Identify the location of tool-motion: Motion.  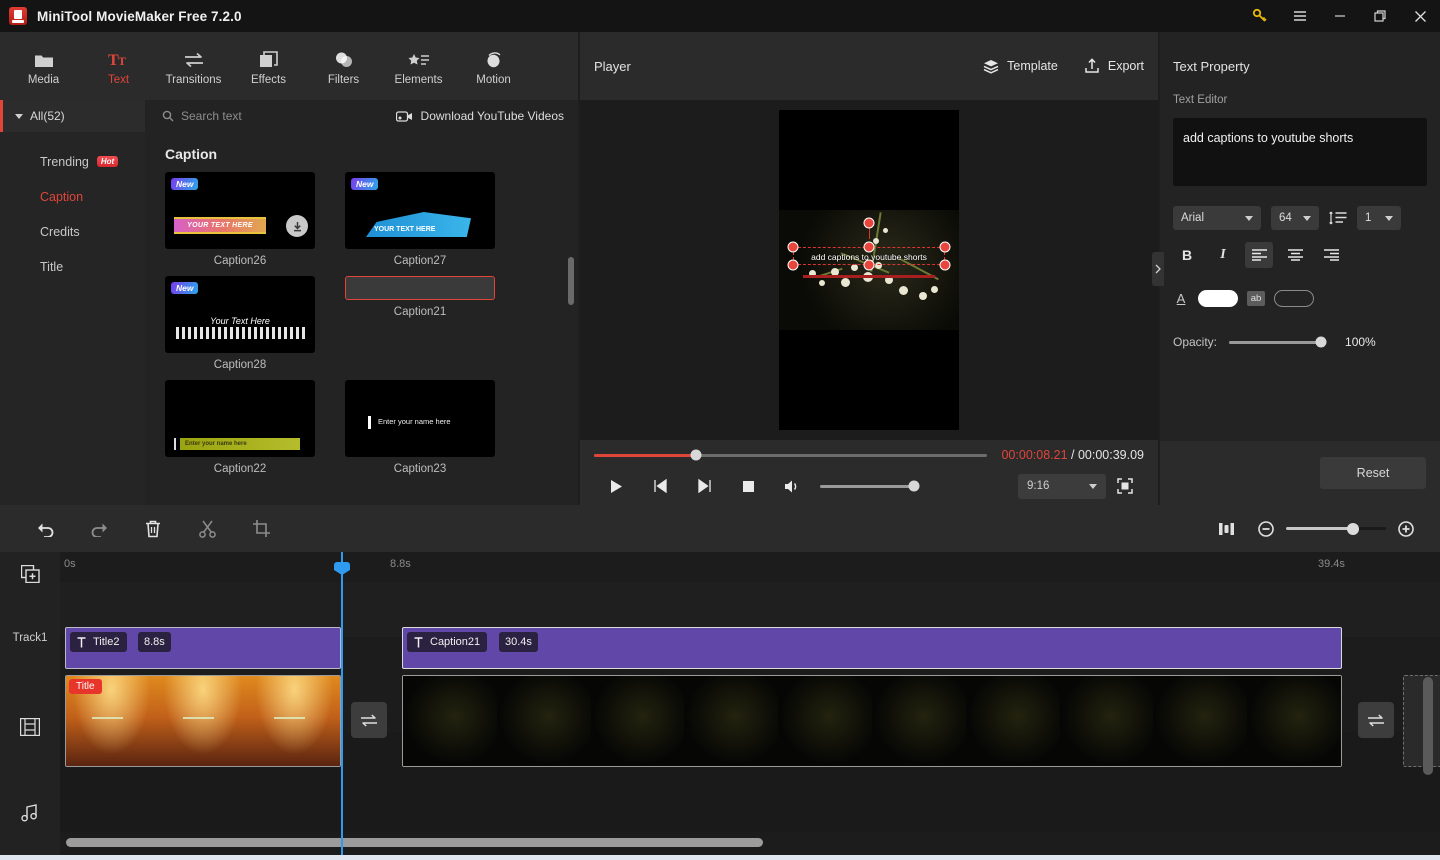
(493, 66).